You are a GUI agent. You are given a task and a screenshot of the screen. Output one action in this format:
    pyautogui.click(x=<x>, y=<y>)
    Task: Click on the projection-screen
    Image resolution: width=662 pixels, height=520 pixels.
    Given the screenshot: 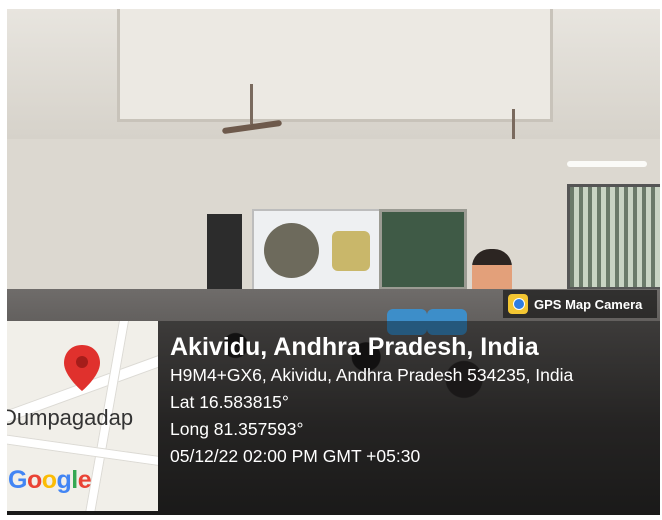 What is the action you would take?
    pyautogui.click(x=316, y=251)
    